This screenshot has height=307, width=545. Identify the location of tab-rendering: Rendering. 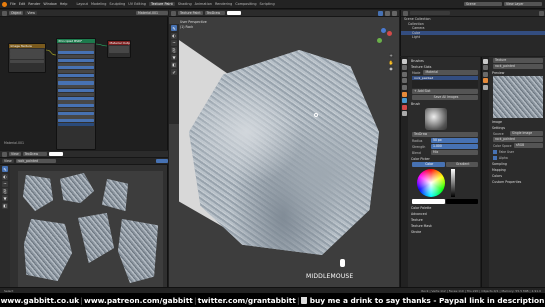
(223, 4).